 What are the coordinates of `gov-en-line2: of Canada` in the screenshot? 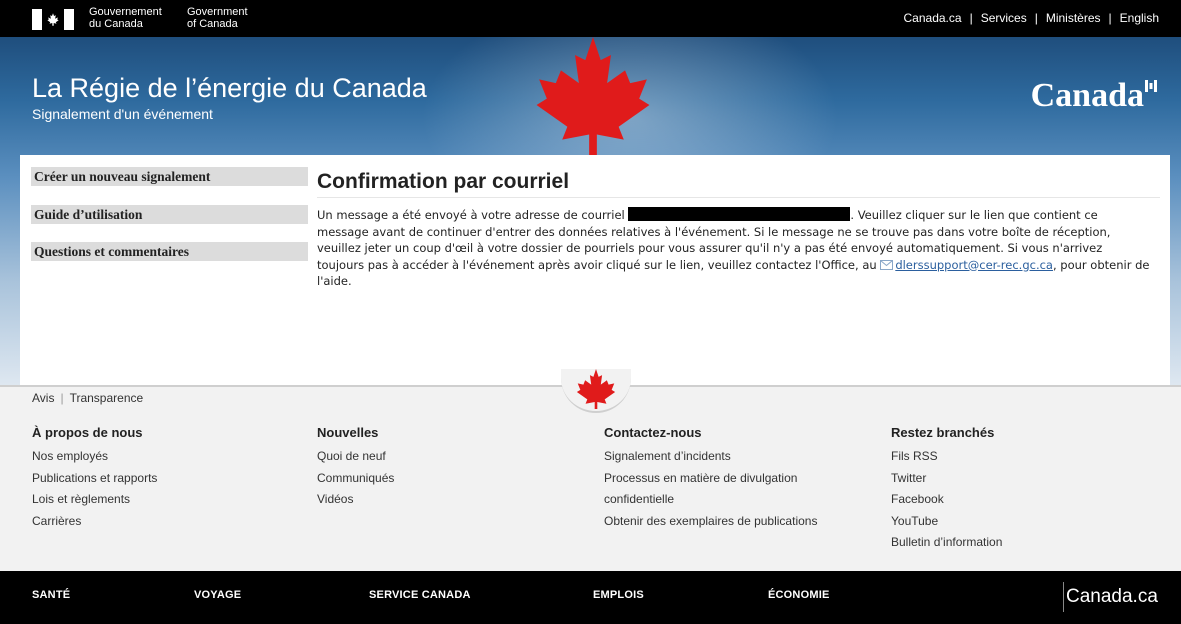 It's located at (212, 24).